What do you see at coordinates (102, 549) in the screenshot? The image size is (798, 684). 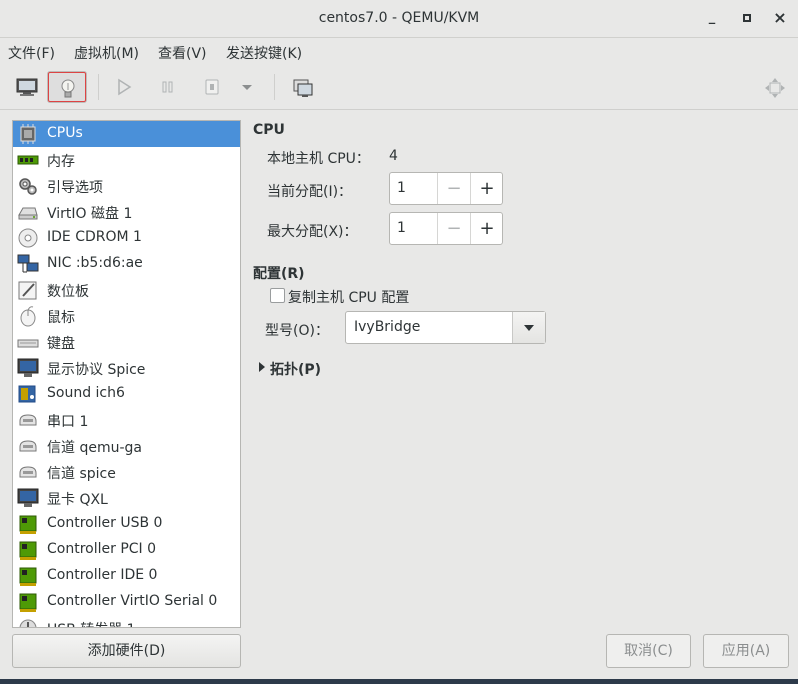 I see `list-item-label: Controller PCI 0` at bounding box center [102, 549].